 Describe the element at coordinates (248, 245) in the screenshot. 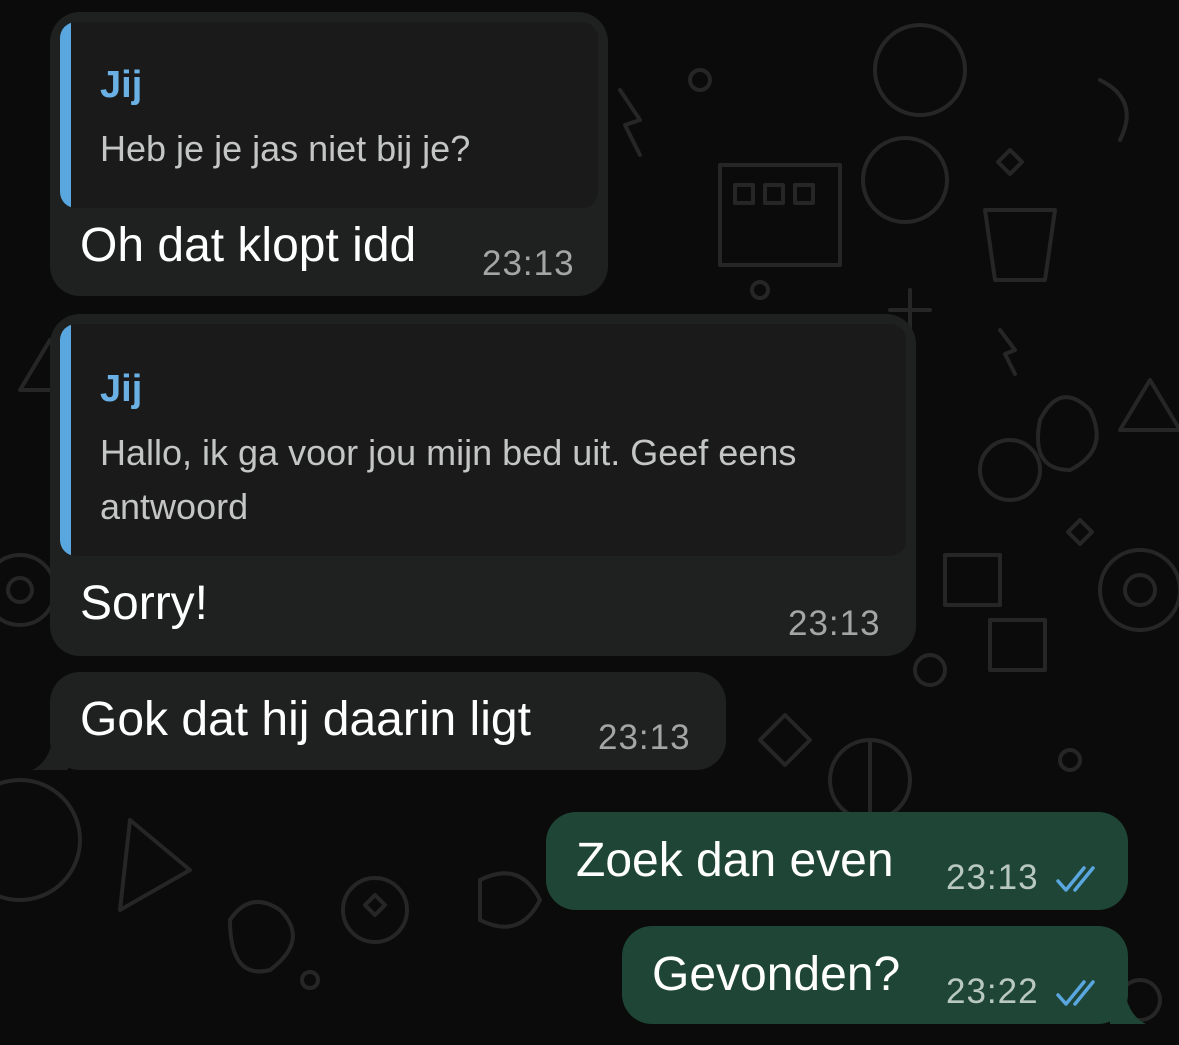

I see `message-text: Oh dat klopt idd` at that location.